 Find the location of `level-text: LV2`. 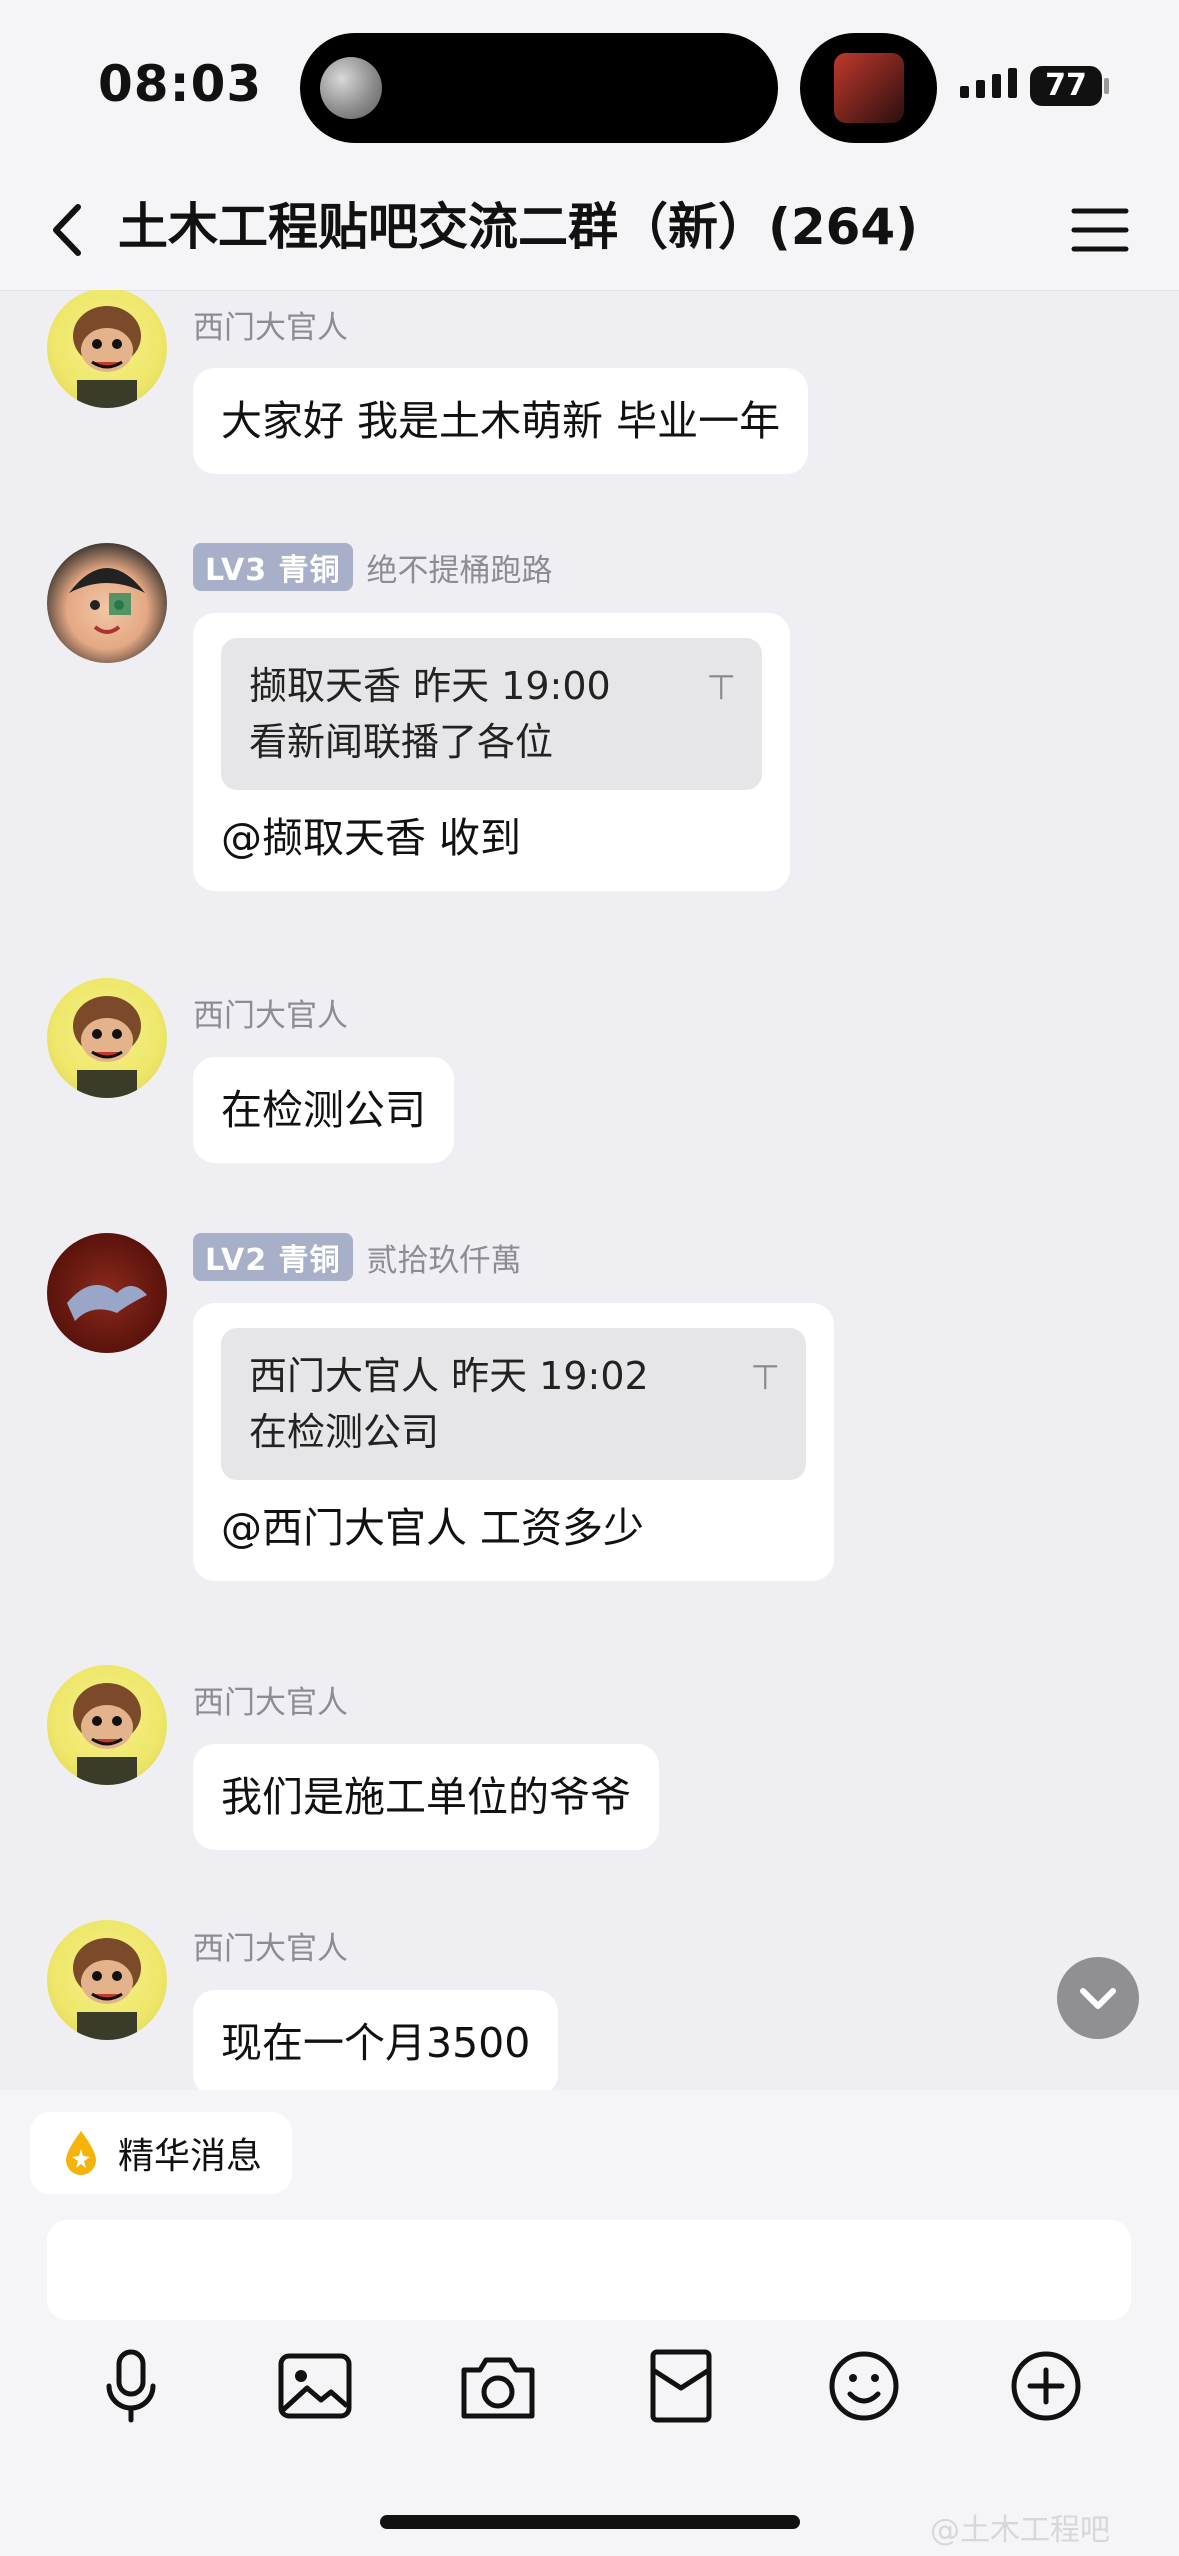

level-text: LV2 is located at coordinates (236, 1260).